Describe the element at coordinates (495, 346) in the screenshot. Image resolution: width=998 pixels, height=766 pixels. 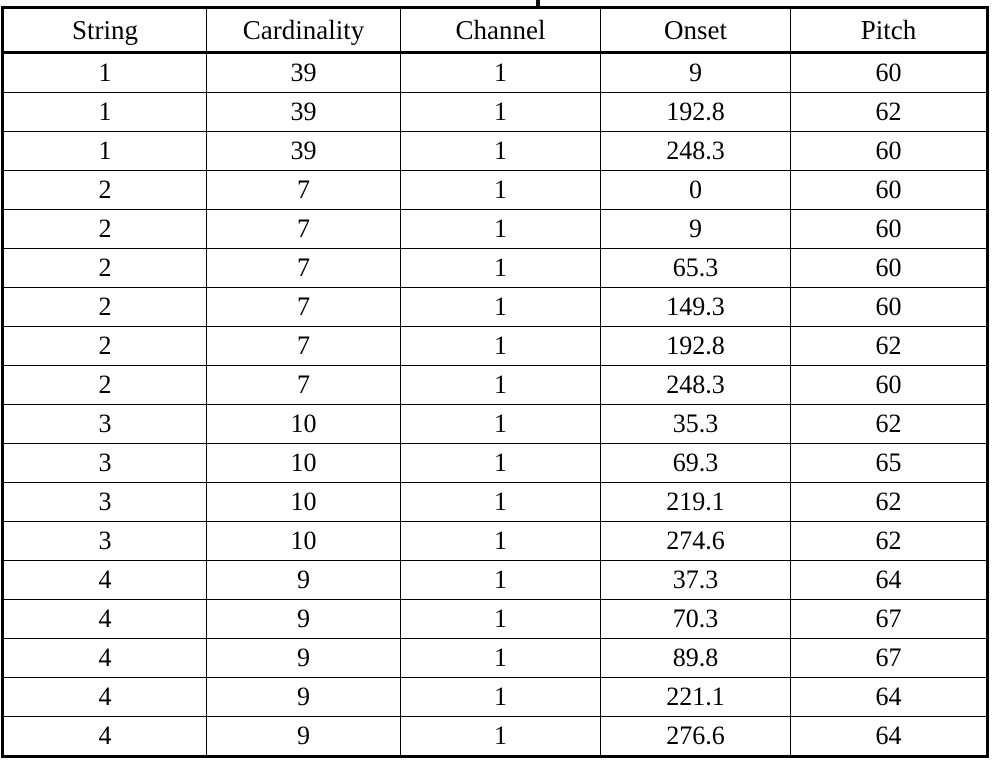
I see `table-row: 2 7 1 192.8 62` at that location.